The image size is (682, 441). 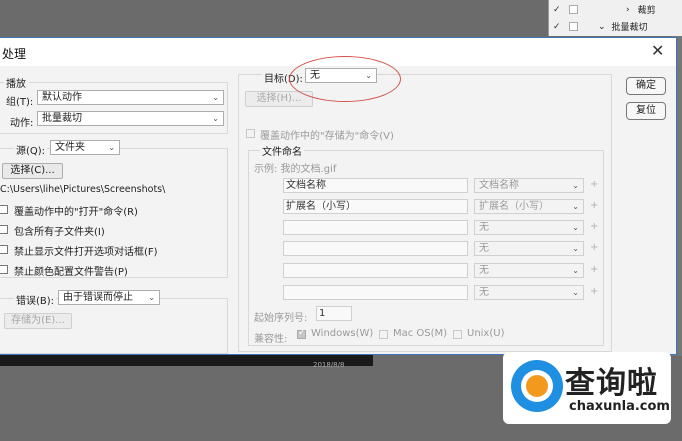 I want to click on action-label: 动作:, so click(x=22, y=123).